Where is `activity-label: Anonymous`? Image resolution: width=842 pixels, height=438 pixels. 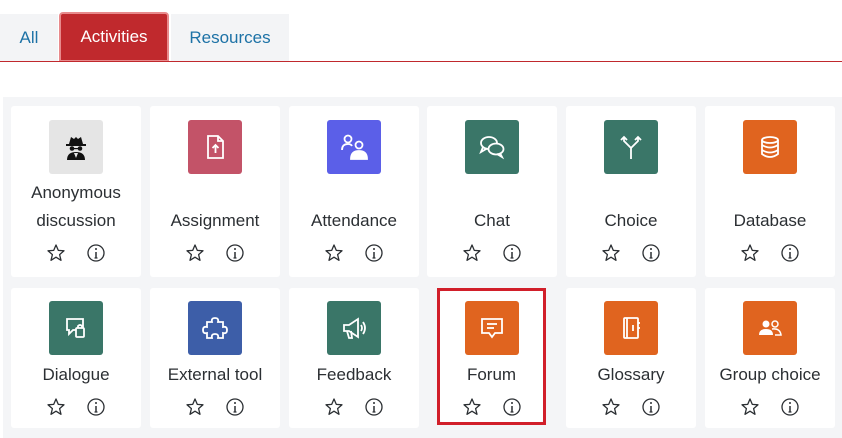 activity-label: Anonymous is located at coordinates (76, 192).